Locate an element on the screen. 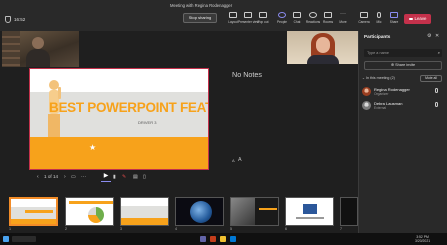 The height and width of the screenshot is (245, 447). layout-icon is located at coordinates (233, 15).